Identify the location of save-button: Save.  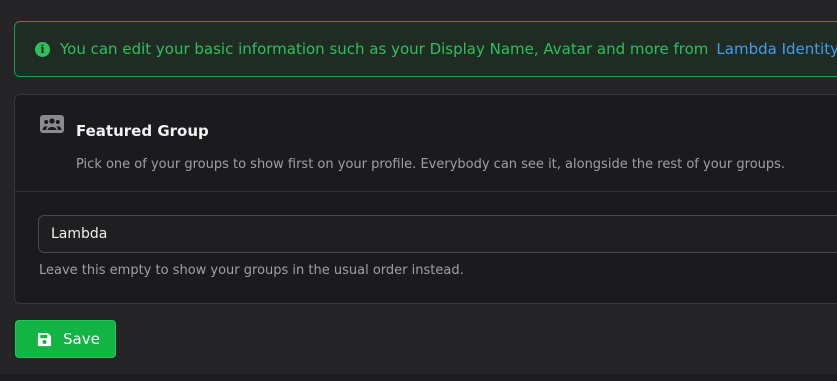
(65, 339).